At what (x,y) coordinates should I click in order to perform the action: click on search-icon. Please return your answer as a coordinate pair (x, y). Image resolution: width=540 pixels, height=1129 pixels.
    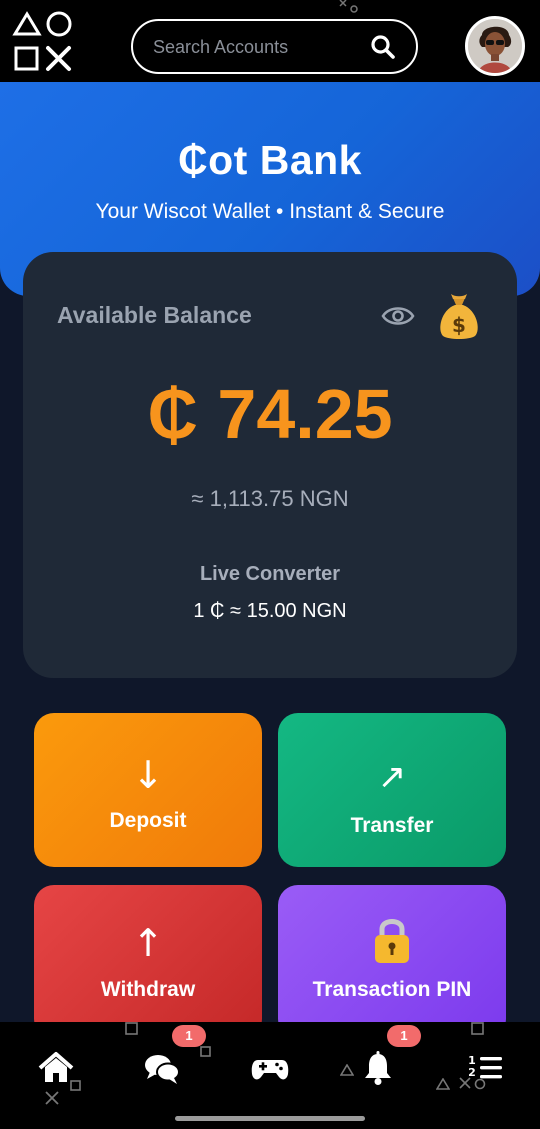
    Looking at the image, I should click on (383, 47).